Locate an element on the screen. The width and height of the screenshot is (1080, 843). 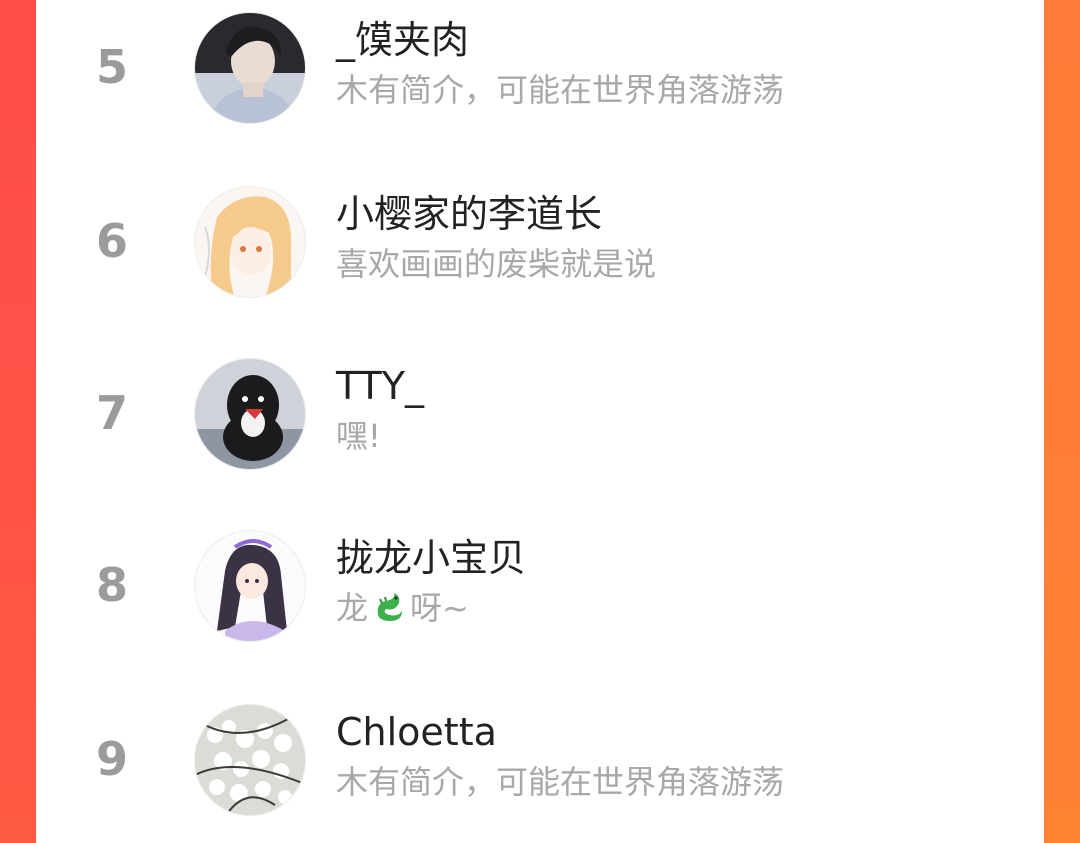
rank-number: 8 is located at coordinates (111, 585).